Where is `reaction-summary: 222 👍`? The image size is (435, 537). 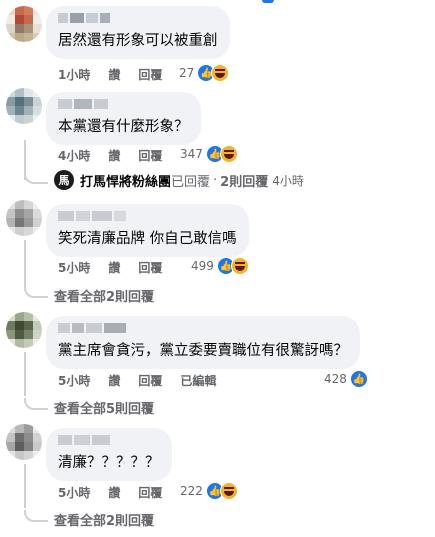 reaction-summary: 222 👍 is located at coordinates (209, 491).